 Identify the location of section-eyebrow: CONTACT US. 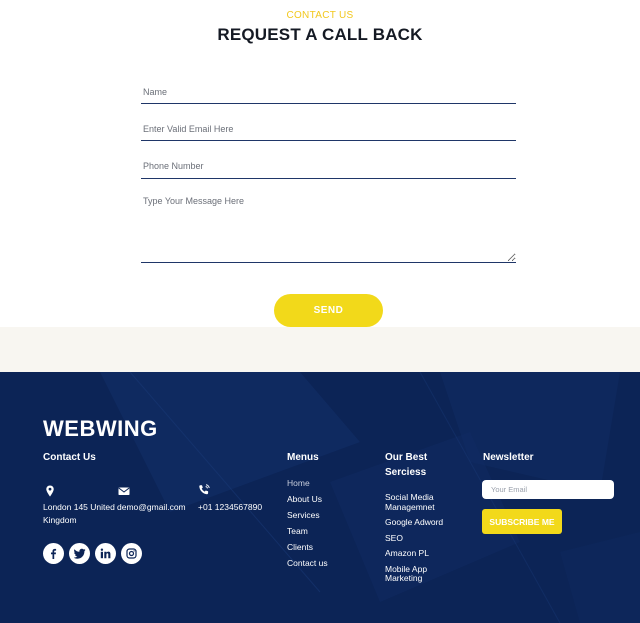
(320, 15).